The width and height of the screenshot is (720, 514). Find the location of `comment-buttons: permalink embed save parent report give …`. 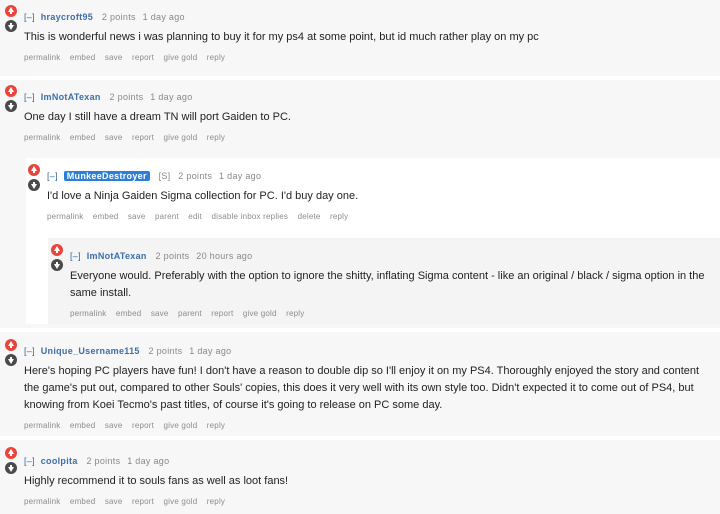

comment-buttons: permalink embed save parent report give … is located at coordinates (394, 313).